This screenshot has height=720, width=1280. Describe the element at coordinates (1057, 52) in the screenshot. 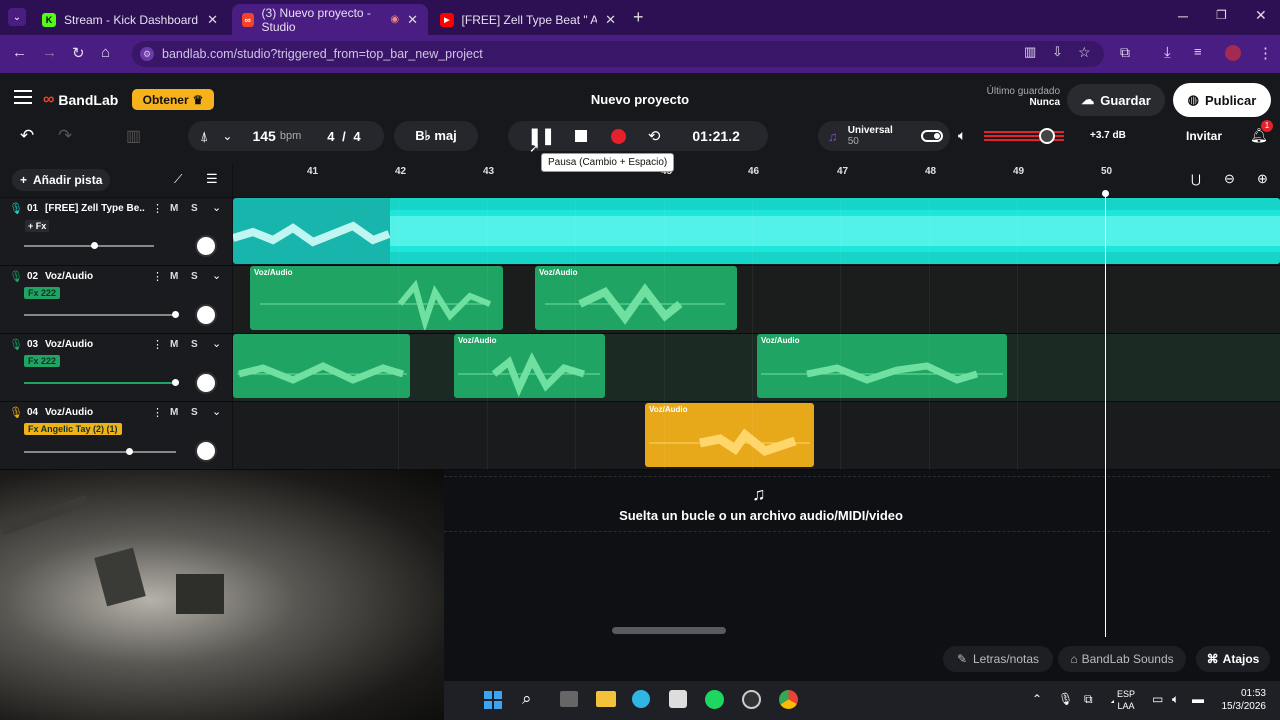

I see `install-app-icon: ⇩` at that location.